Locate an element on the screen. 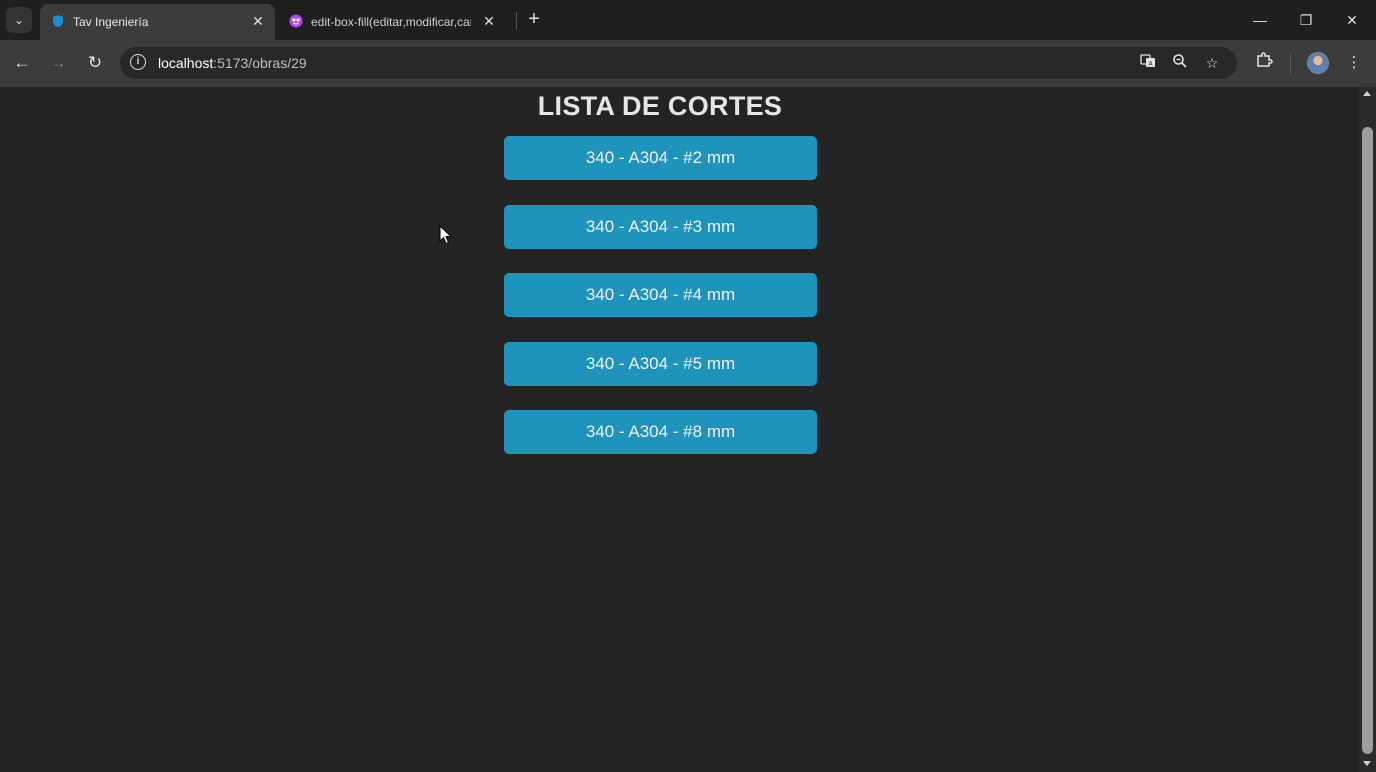 Image resolution: width=1376 pixels, height=772 pixels. page-title: LISTA DE CORTES is located at coordinates (660, 106).